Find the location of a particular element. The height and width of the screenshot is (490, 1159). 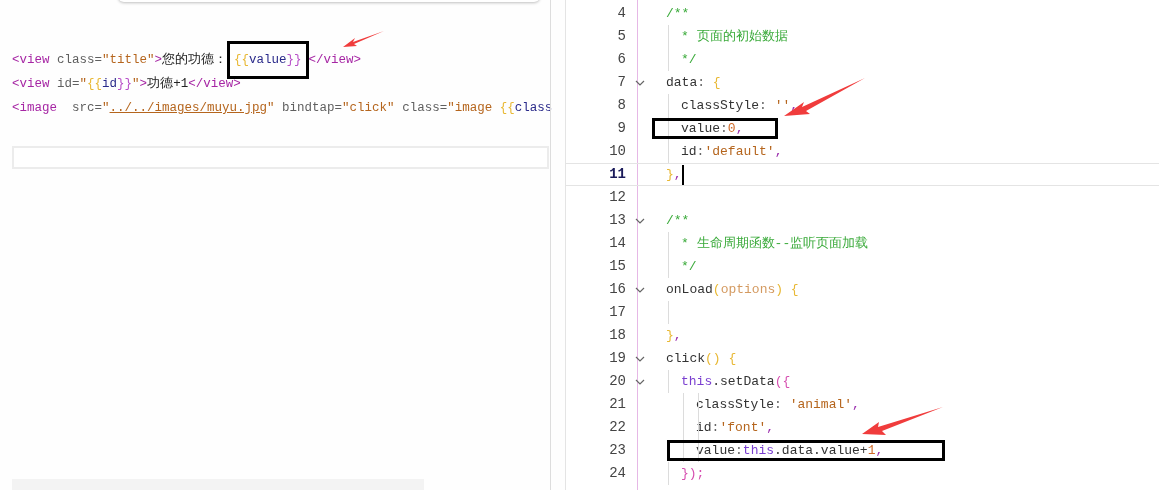

line-number: 4 is located at coordinates (621, 13).